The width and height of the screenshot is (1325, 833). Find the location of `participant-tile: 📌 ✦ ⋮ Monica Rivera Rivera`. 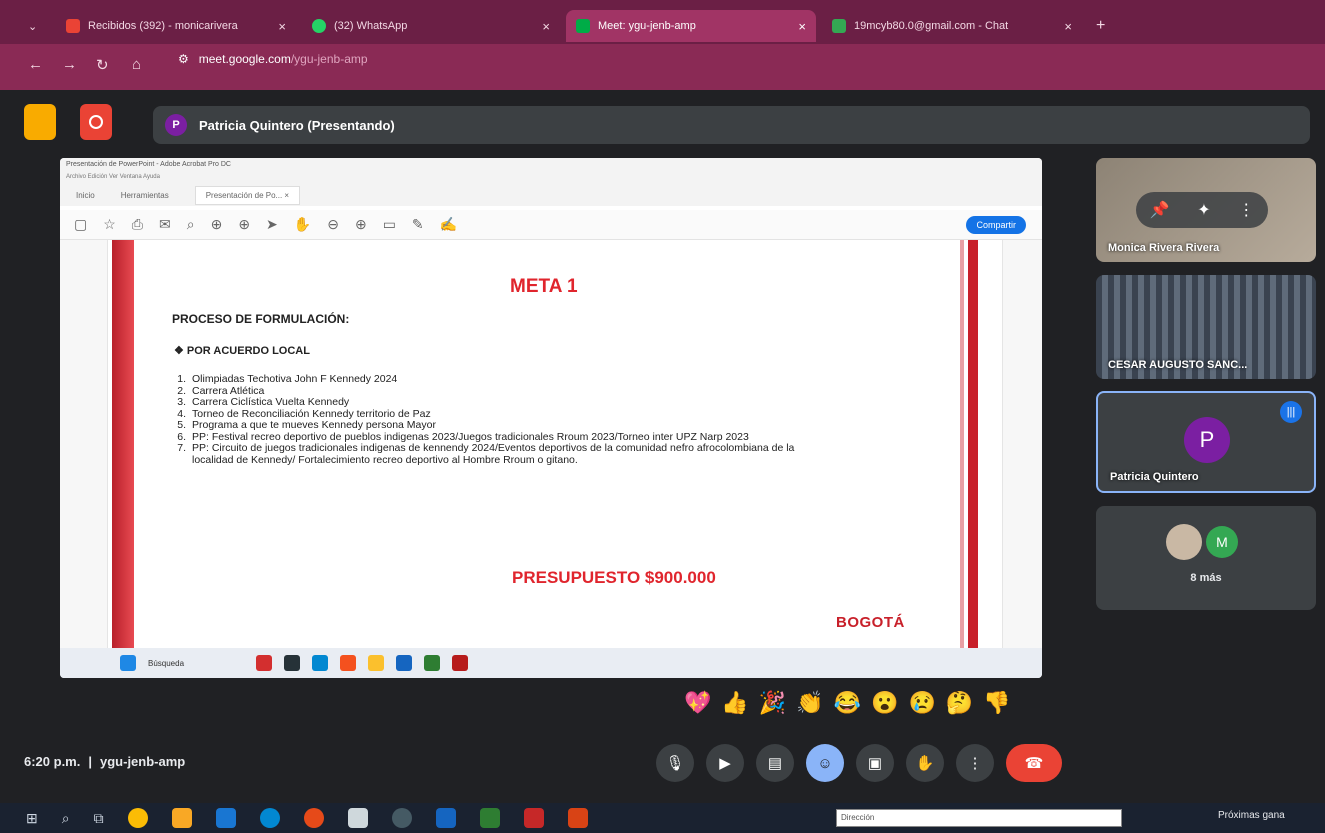

participant-tile: 📌 ✦ ⋮ Monica Rivera Rivera is located at coordinates (1206, 210).